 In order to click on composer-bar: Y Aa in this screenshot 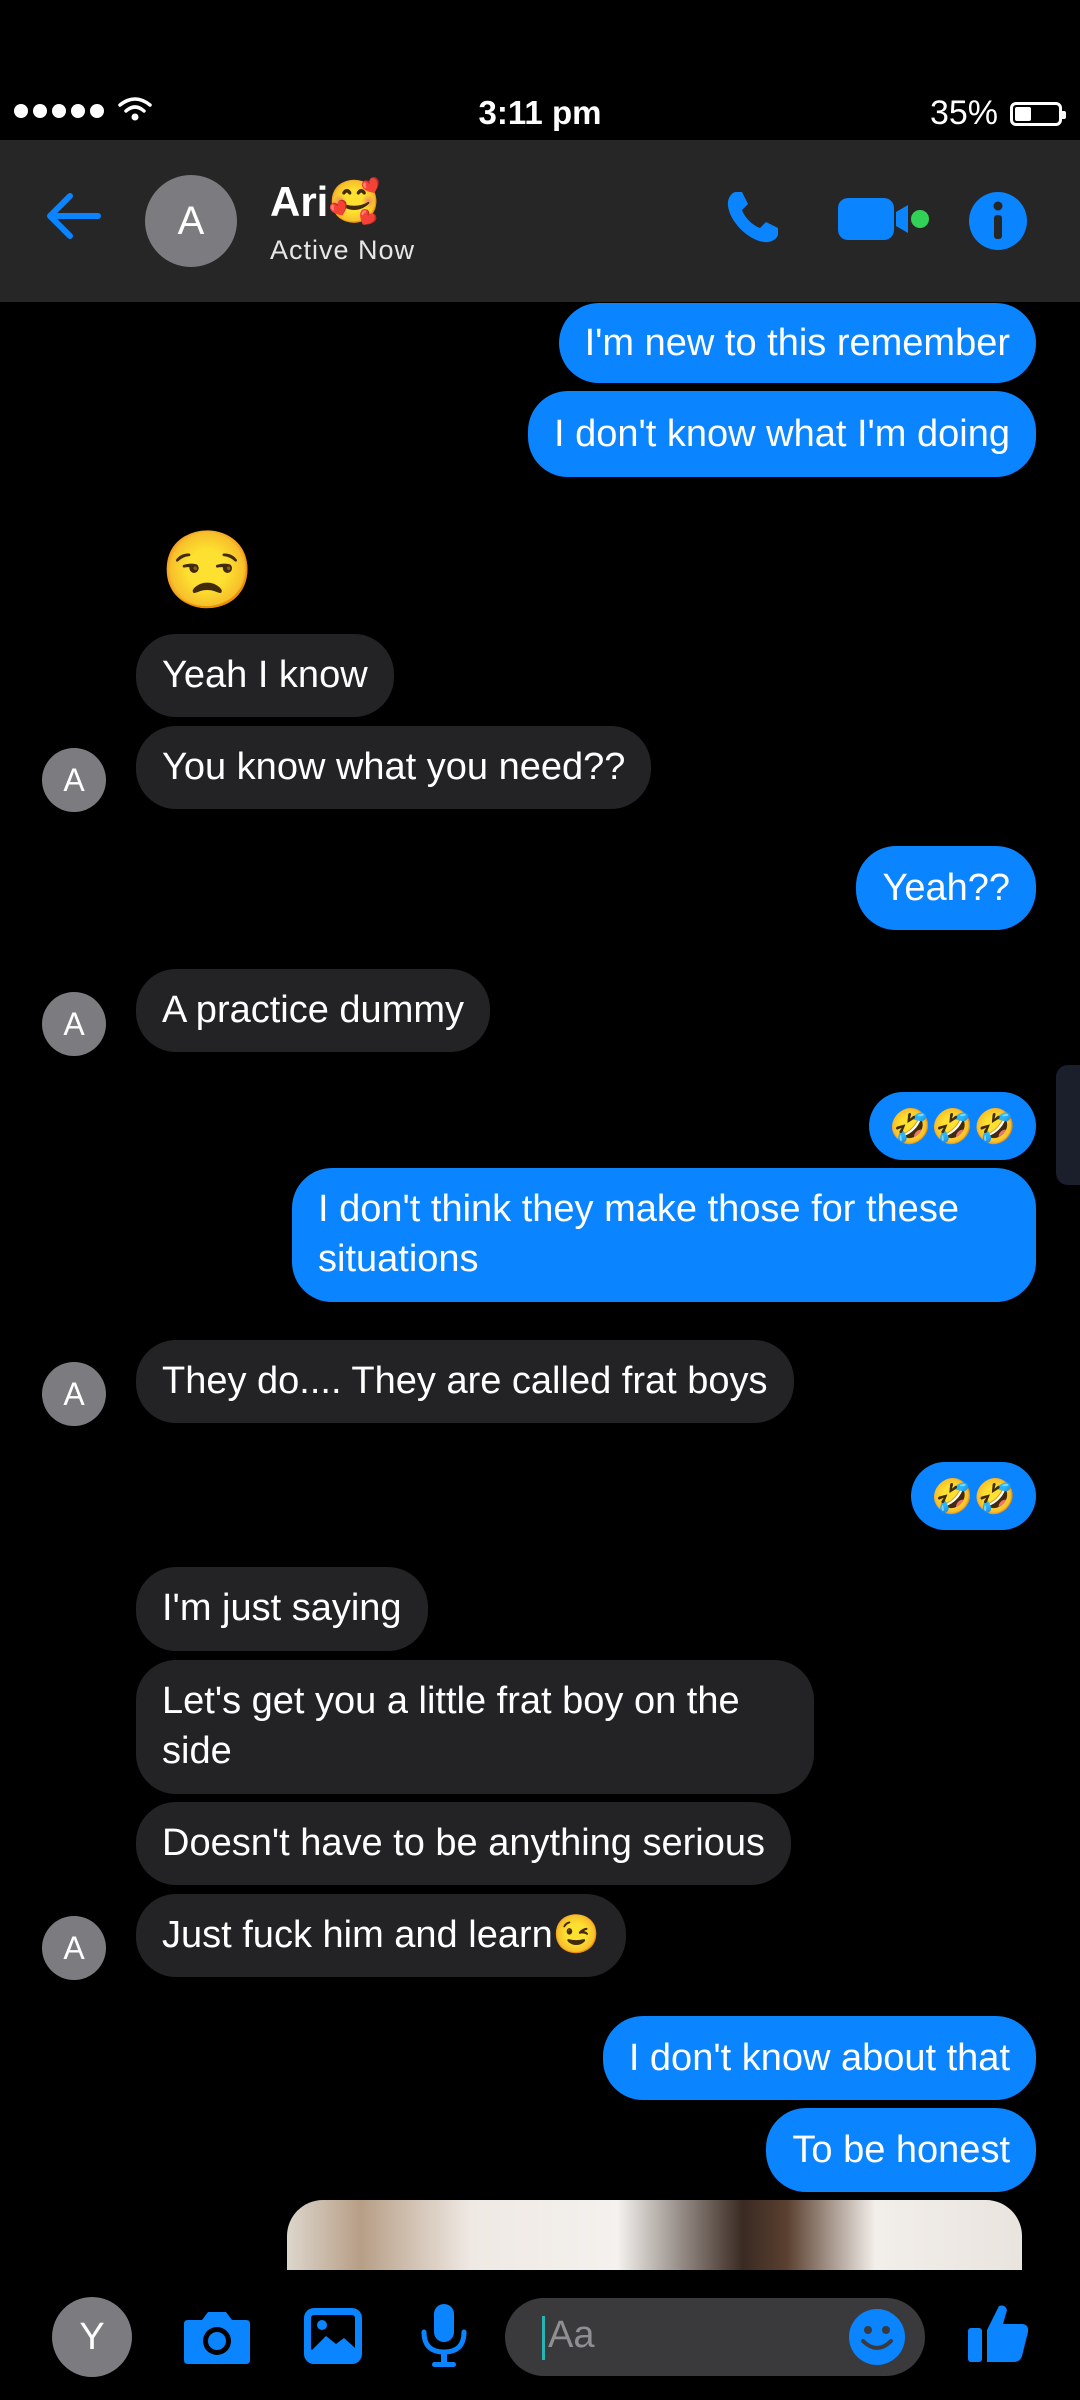, I will do `click(540, 2335)`.